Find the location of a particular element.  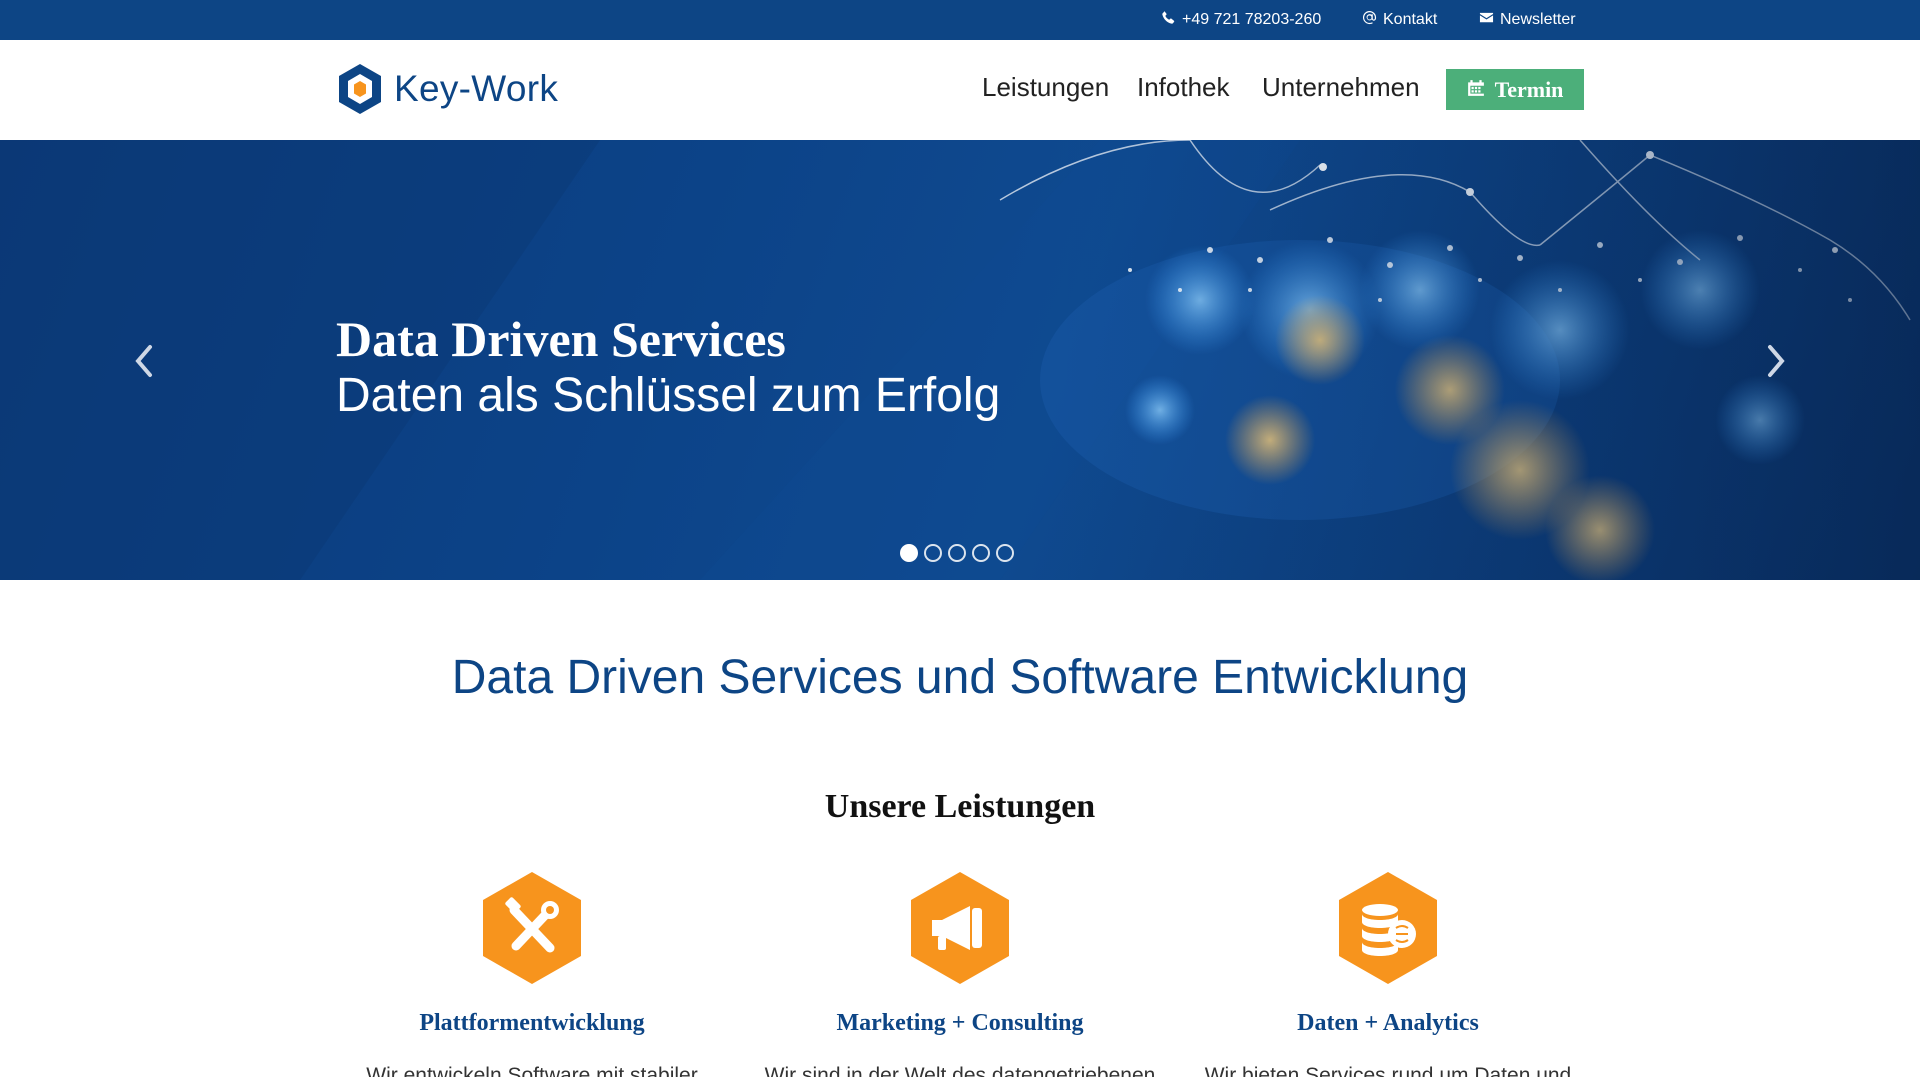

tools-icon is located at coordinates (532, 928).